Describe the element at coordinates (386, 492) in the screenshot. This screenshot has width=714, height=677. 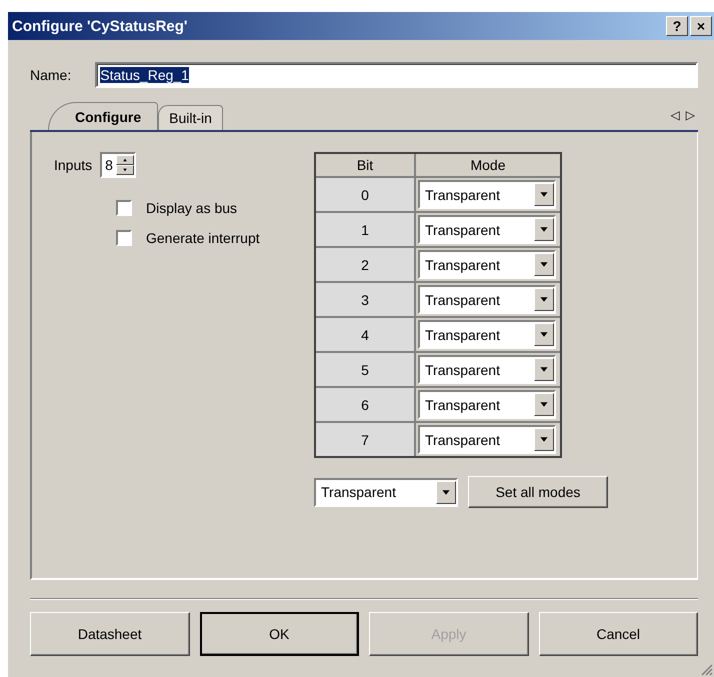
I see `all-modes-dropdown: Transparent` at that location.